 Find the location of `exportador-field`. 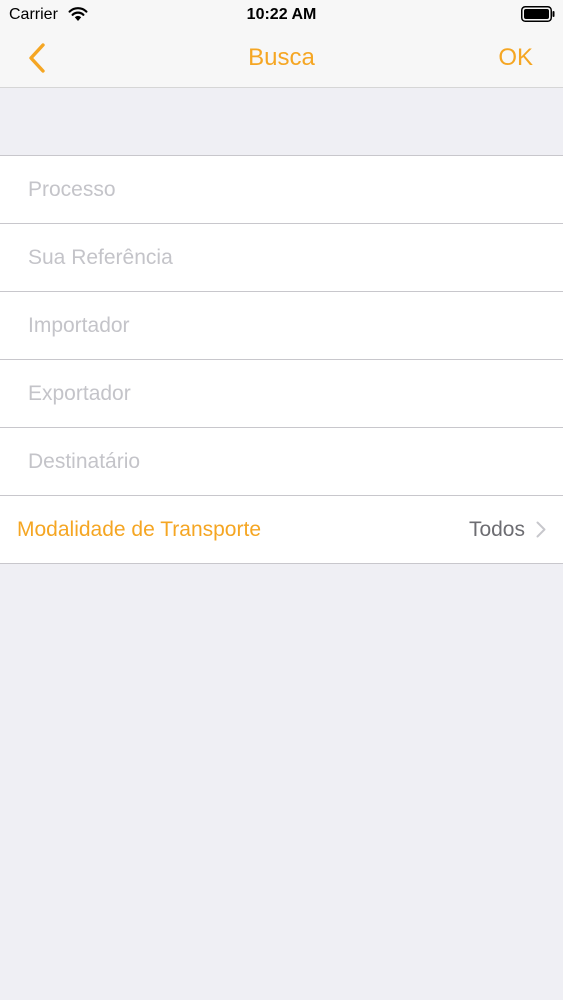

exportador-field is located at coordinates (283, 393).